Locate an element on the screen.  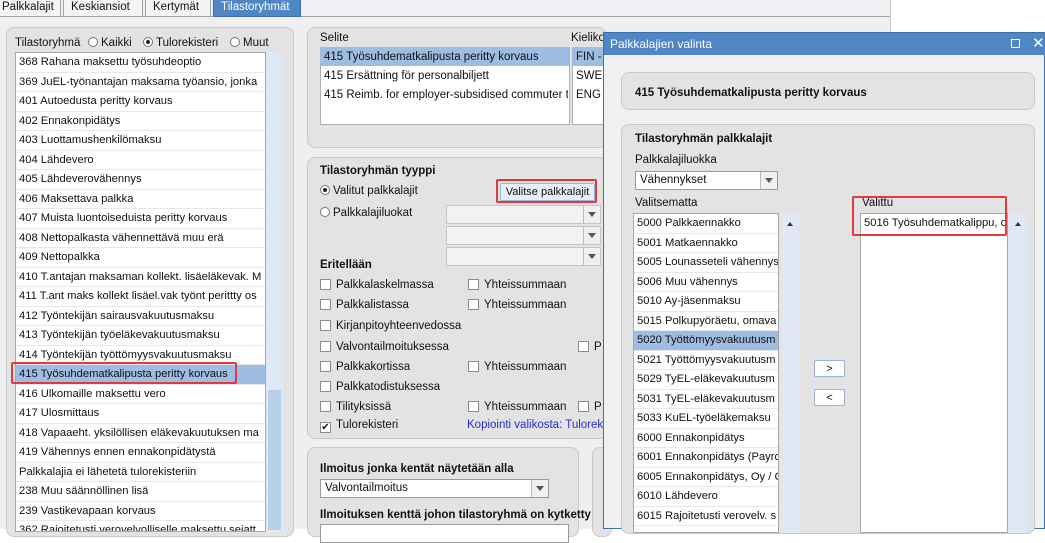
luokka-combo: Vähennykset is located at coordinates (706, 180).